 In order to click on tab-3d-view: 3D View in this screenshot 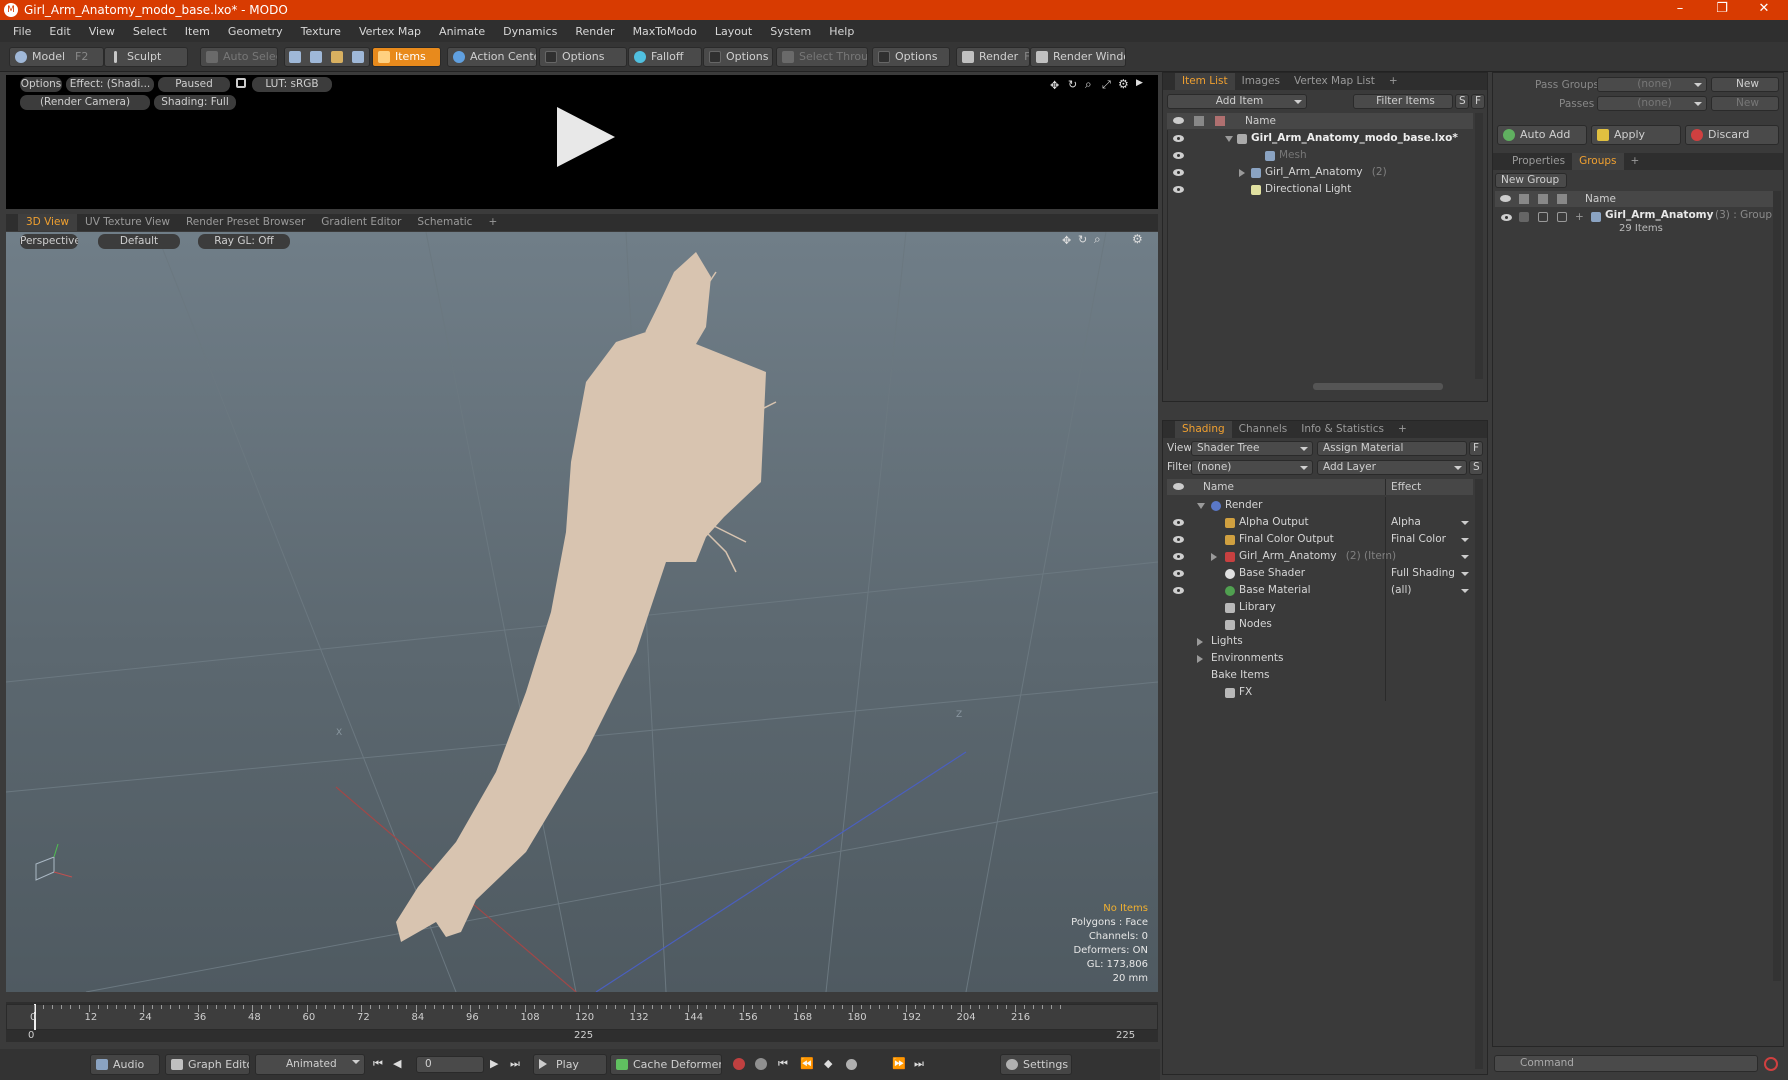, I will do `click(48, 222)`.